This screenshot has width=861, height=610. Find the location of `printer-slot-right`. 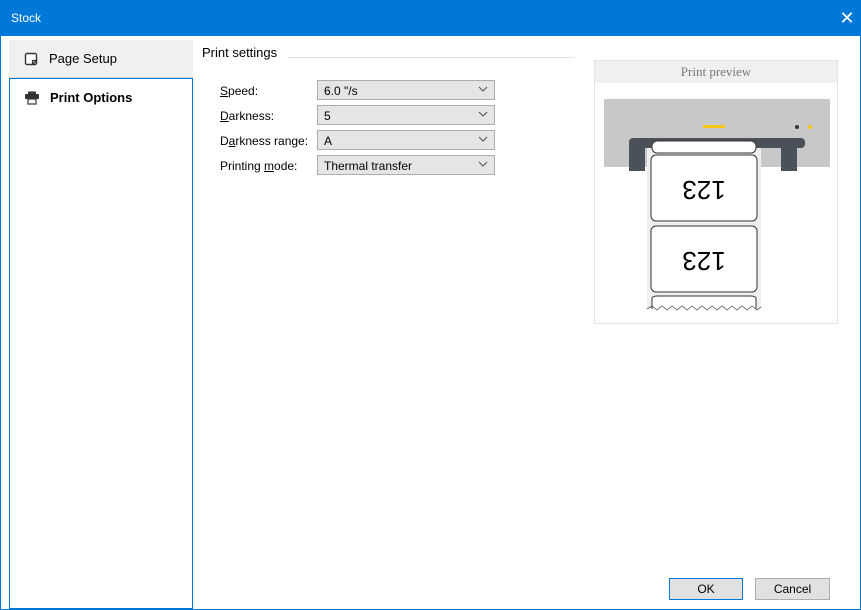

printer-slot-right is located at coordinates (789, 157).